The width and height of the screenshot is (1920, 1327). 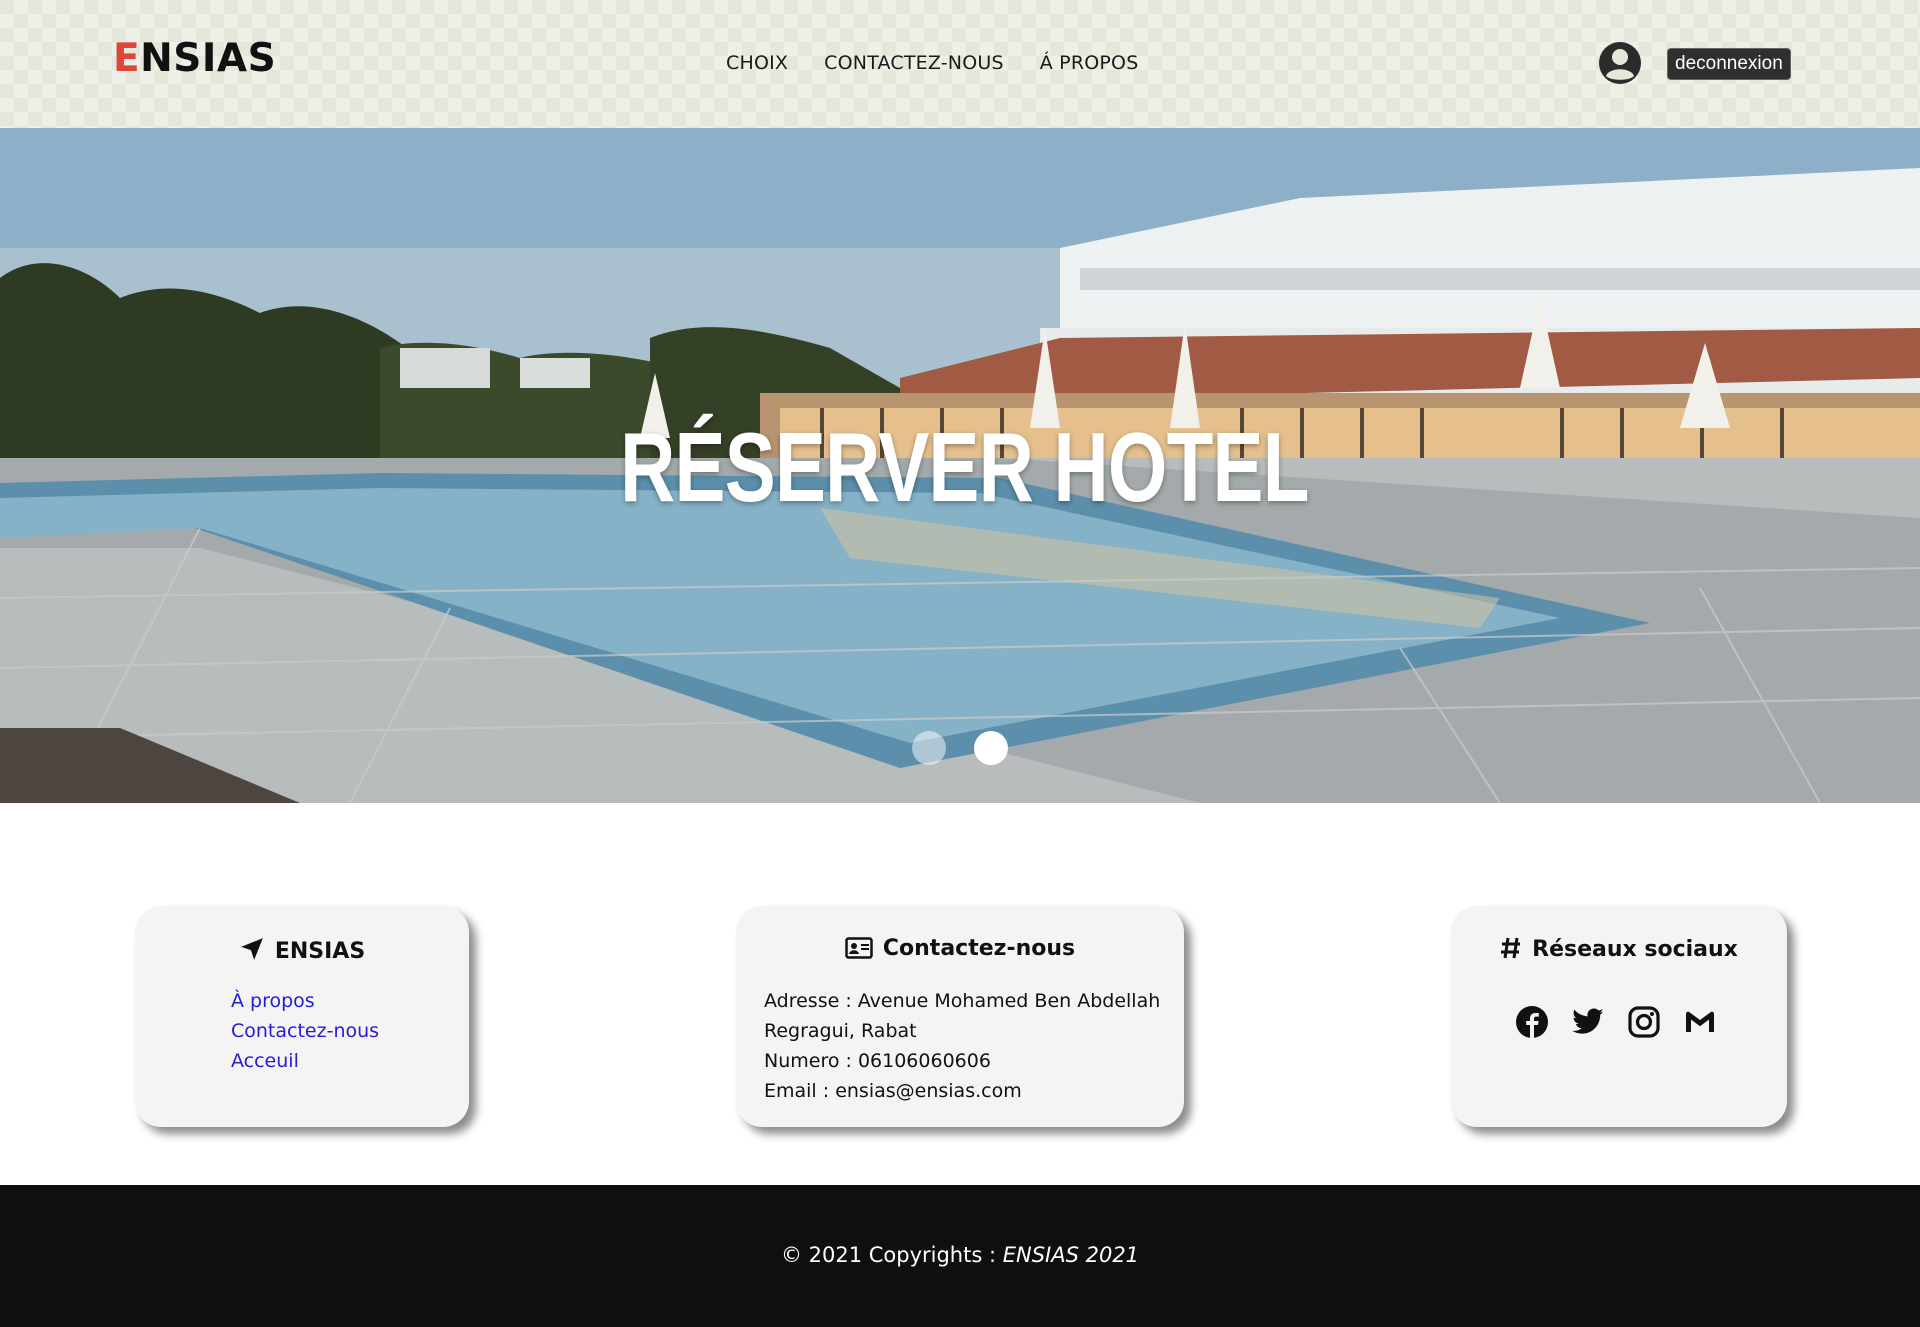 I want to click on logout-button: deconnexion, so click(x=1729, y=64).